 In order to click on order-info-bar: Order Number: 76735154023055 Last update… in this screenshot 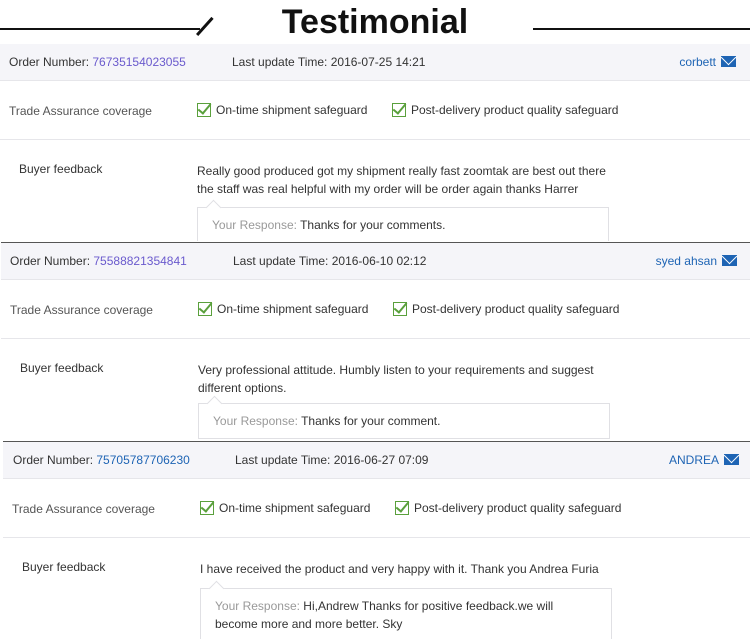, I will do `click(375, 62)`.